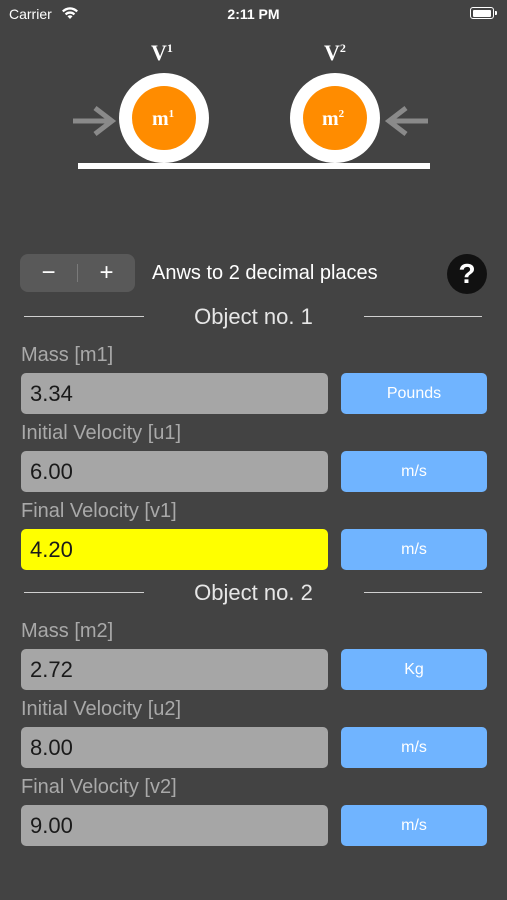 The image size is (507, 900). I want to click on initial-velocity1-unit-button: m/s, so click(414, 471).